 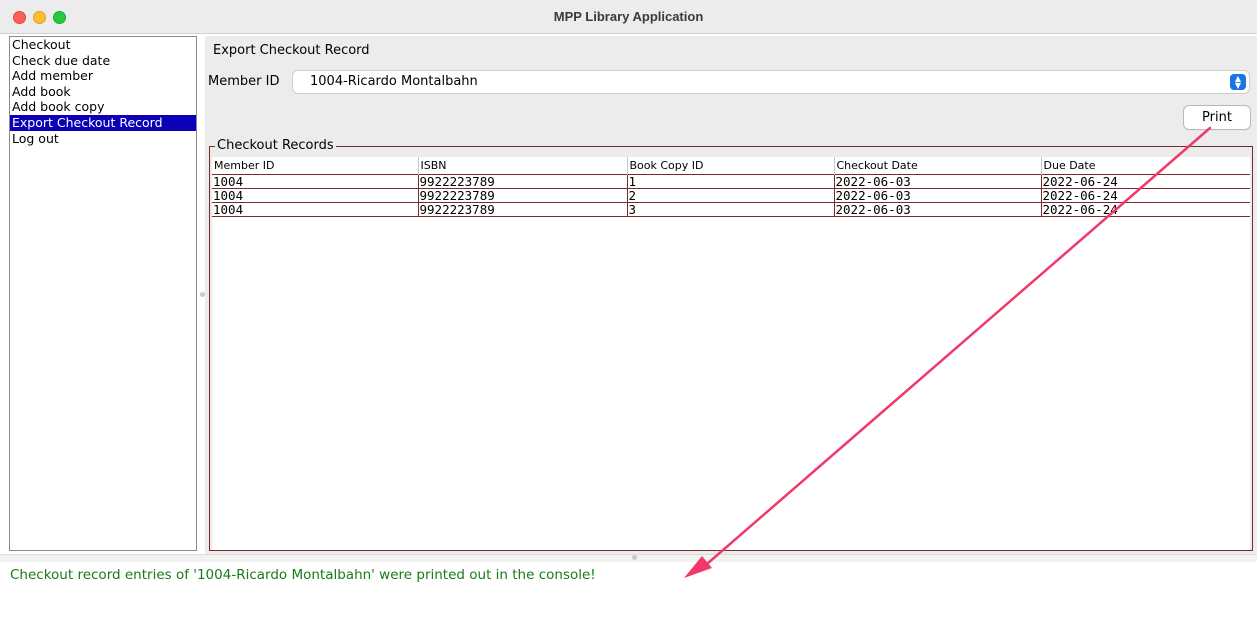 What do you see at coordinates (771, 82) in the screenshot?
I see `member-id-select: 1004-Ricardo Montalbahn ▲ ▼` at bounding box center [771, 82].